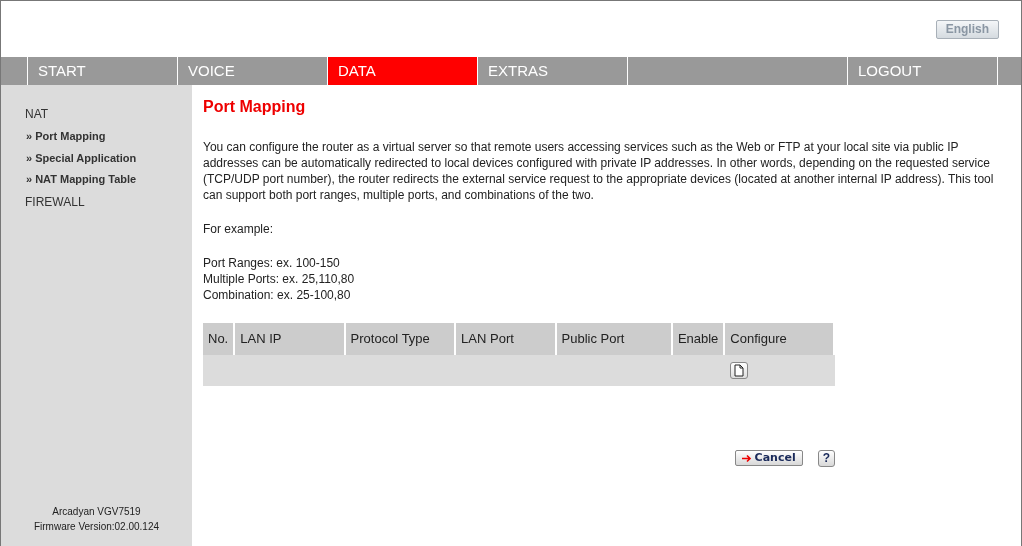 The height and width of the screenshot is (546, 1022). I want to click on example-line: Combination: ex. 25-100,80, so click(277, 295).